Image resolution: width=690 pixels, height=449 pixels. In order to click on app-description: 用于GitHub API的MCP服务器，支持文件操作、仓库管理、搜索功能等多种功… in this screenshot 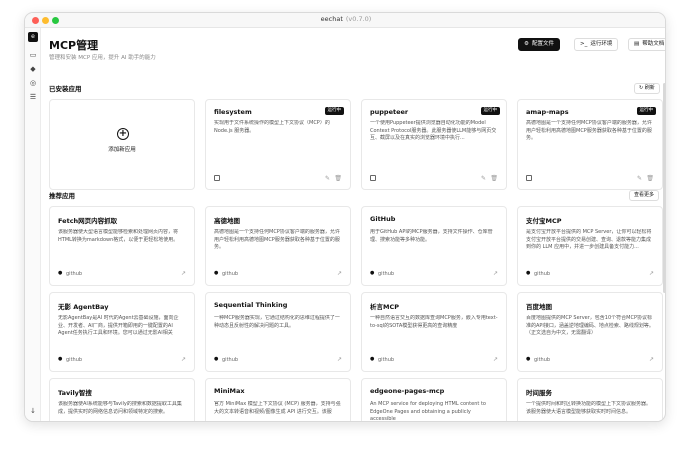, I will do `click(431, 236)`.